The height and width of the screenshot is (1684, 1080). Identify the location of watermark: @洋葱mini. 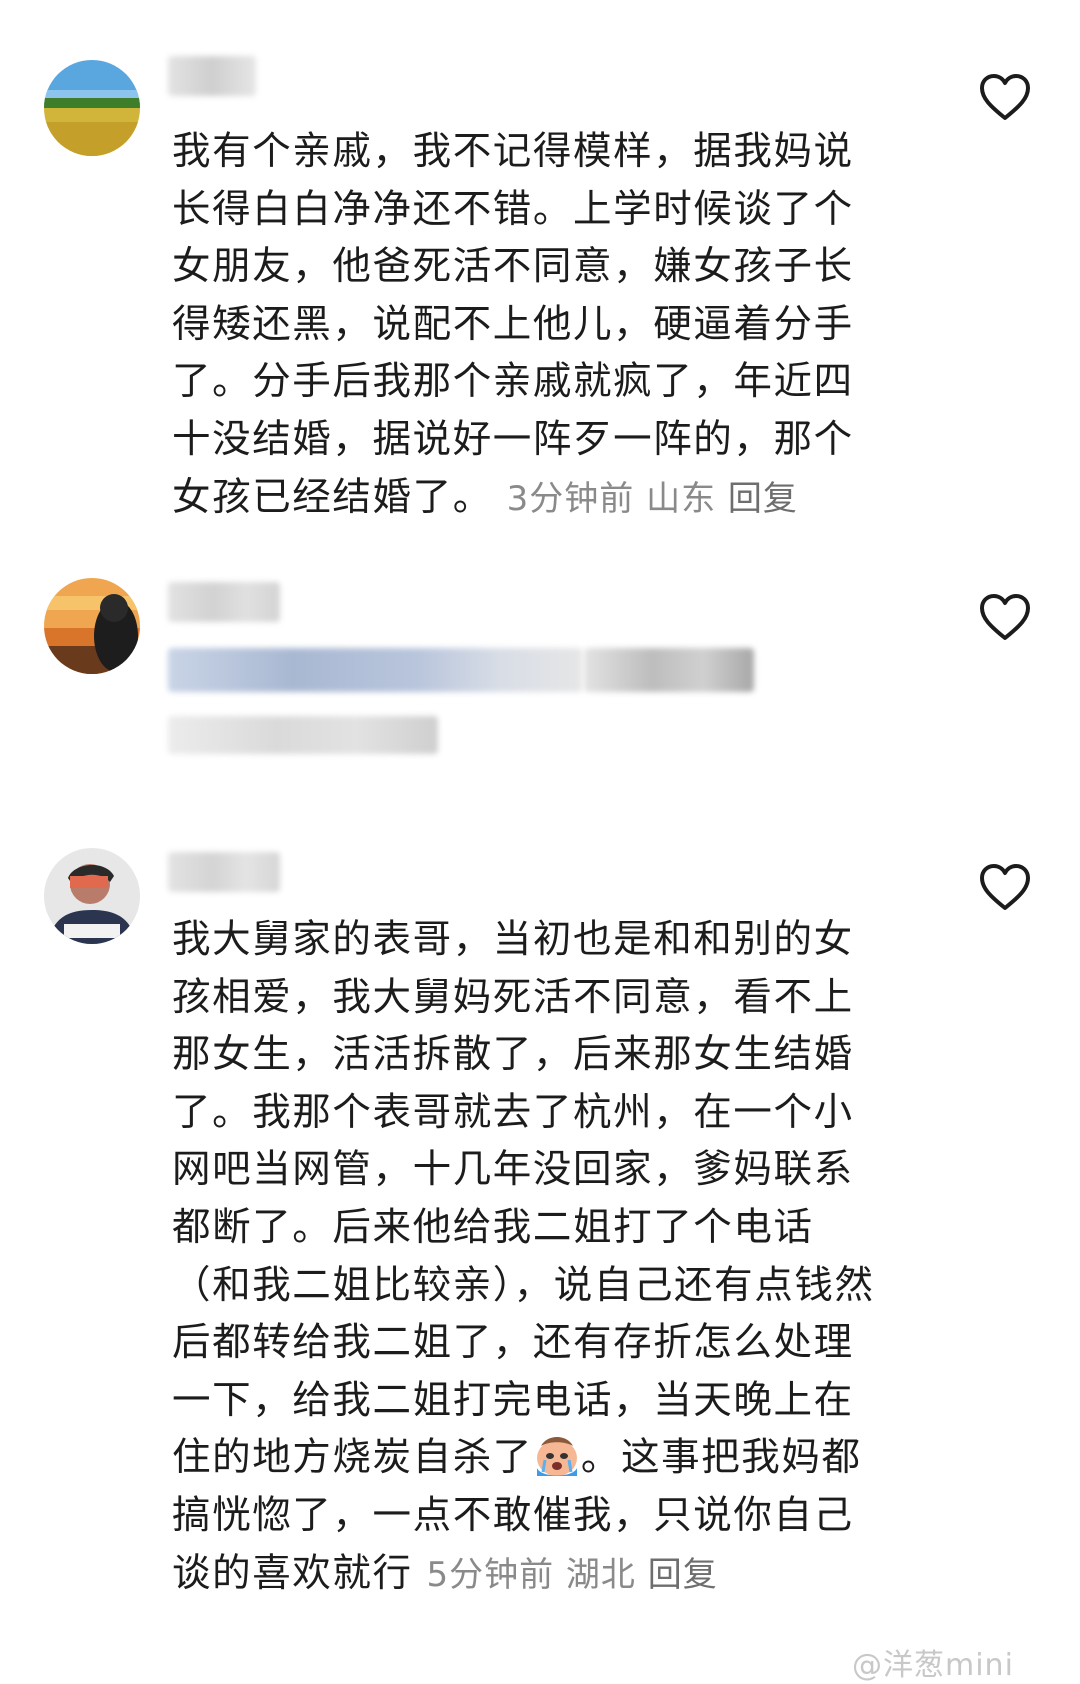
(933, 1665).